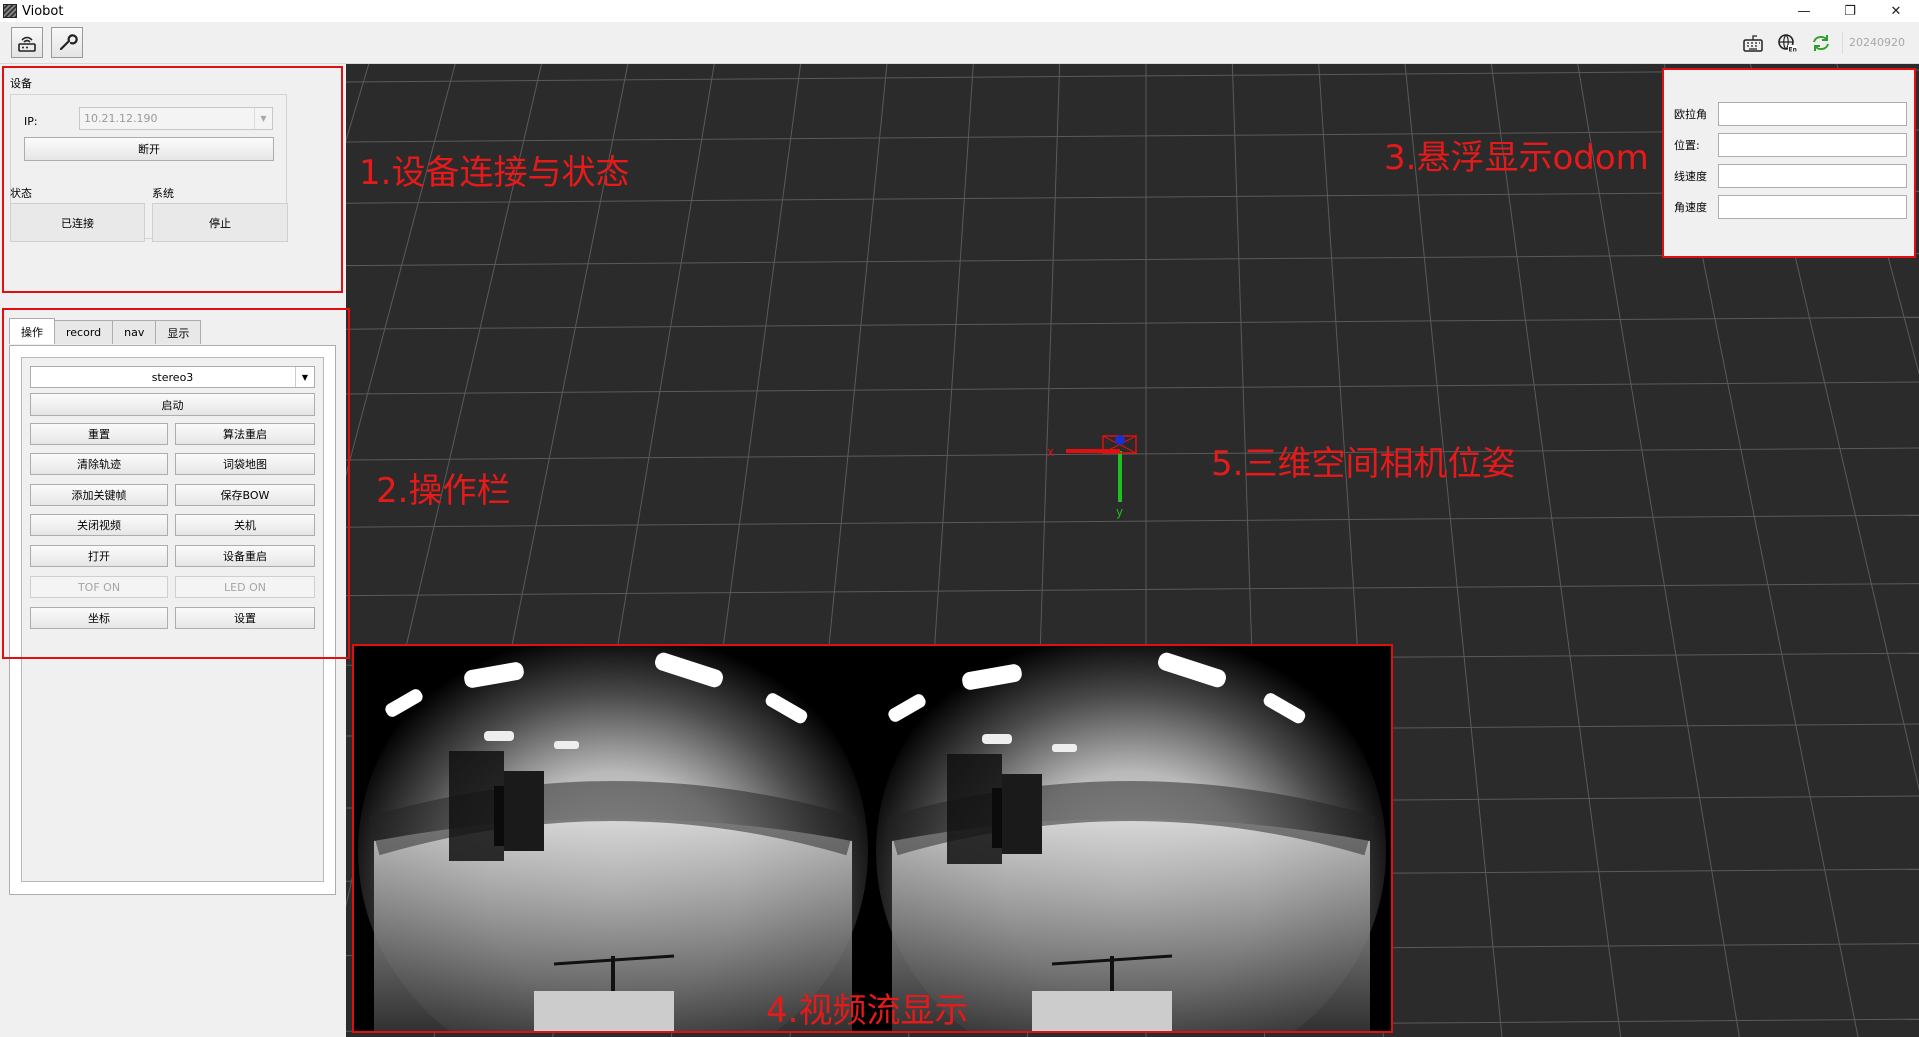  What do you see at coordinates (21, 83) in the screenshot?
I see `device-group-title: 设备` at bounding box center [21, 83].